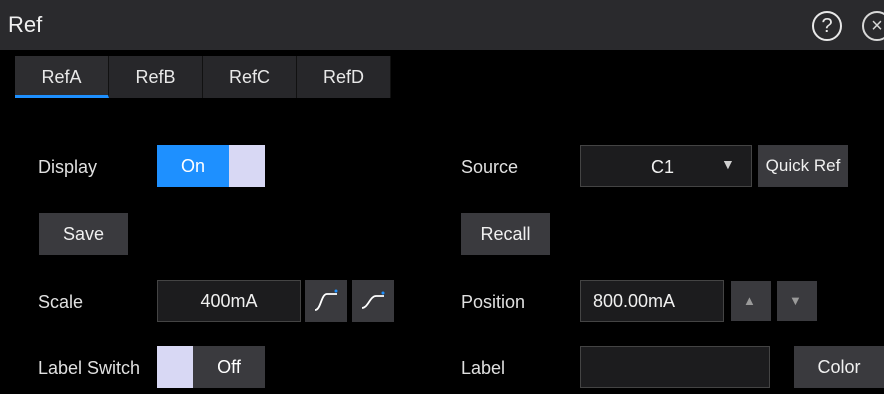 The image size is (884, 394). I want to click on label-switch-label: Label Switch, so click(89, 368).